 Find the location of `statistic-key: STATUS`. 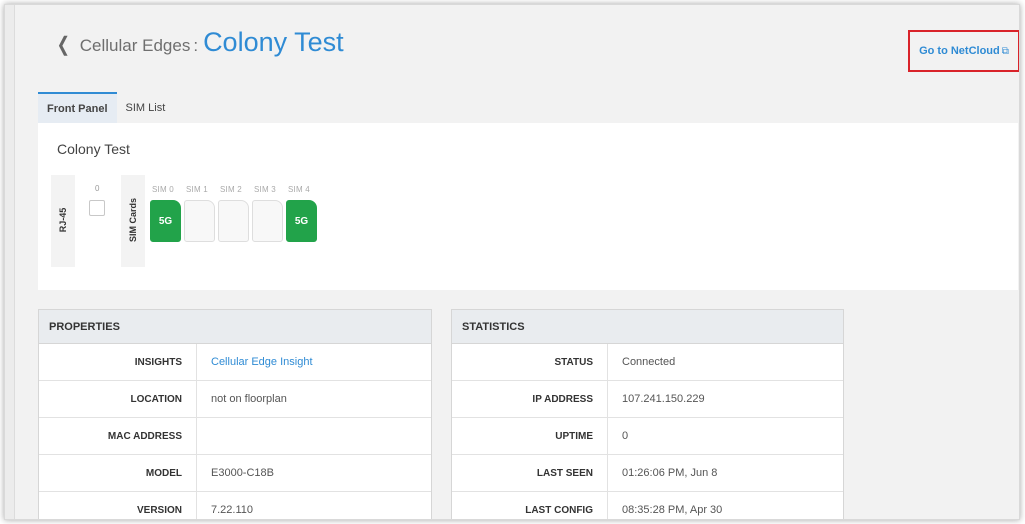

statistic-key: STATUS is located at coordinates (530, 362).